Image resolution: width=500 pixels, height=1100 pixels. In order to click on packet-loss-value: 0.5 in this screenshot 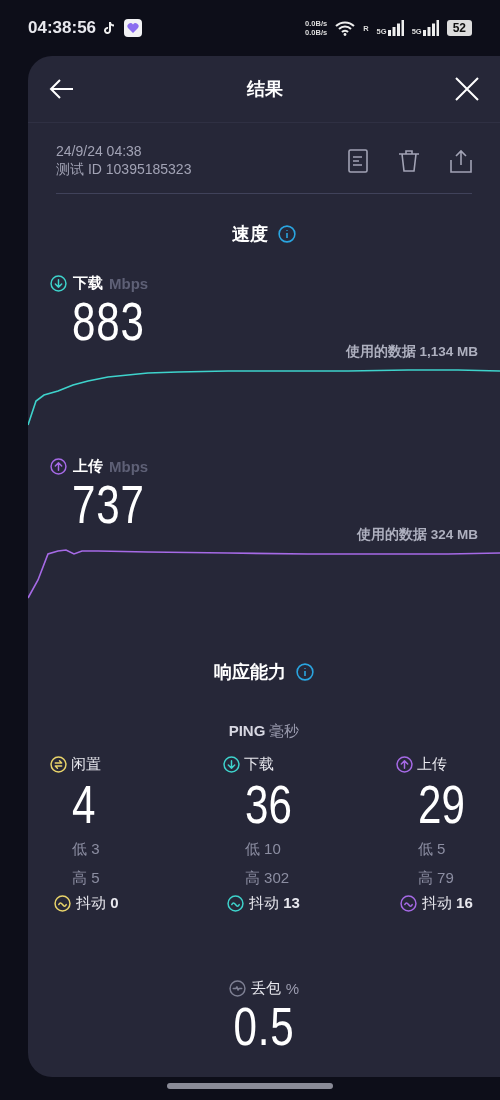, I will do `click(264, 1026)`.